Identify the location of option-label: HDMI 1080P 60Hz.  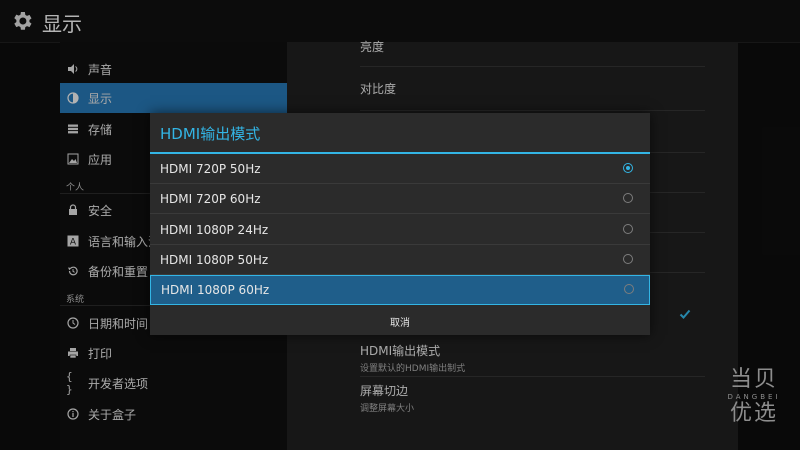
(215, 290).